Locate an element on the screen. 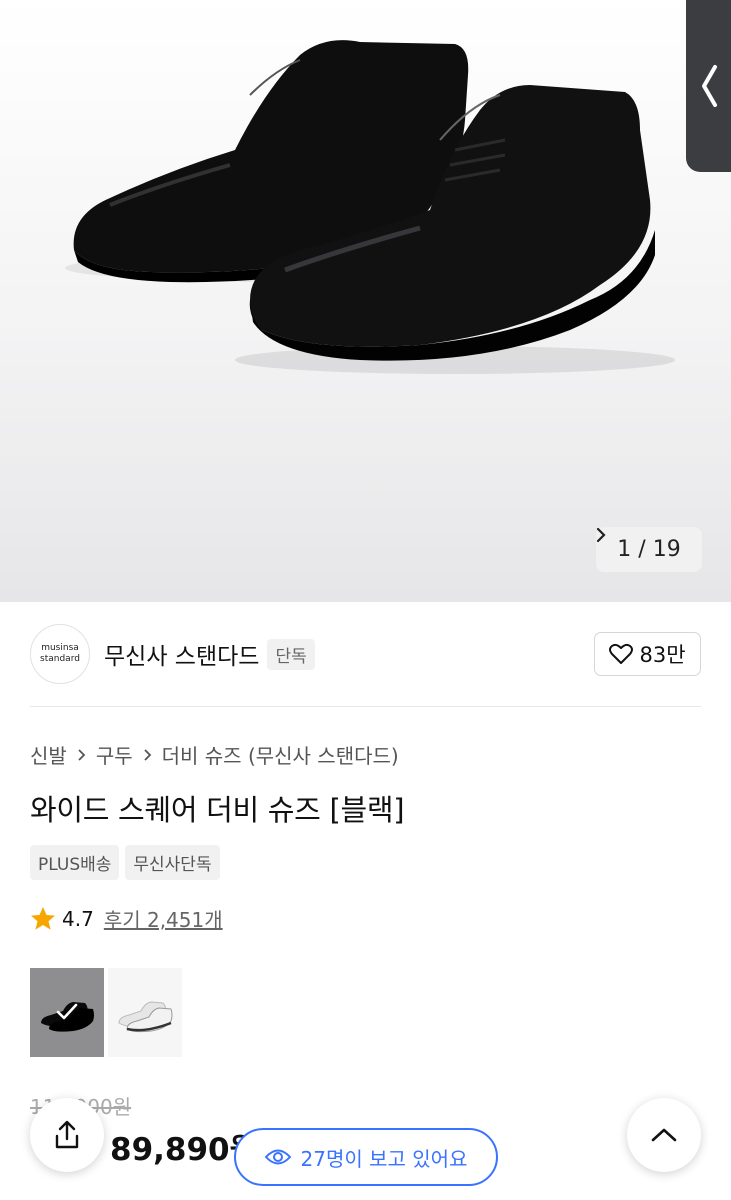  breadcrumb: 신발 구두 더비 슈즈 (무신사 스탠다드) is located at coordinates (214, 754).